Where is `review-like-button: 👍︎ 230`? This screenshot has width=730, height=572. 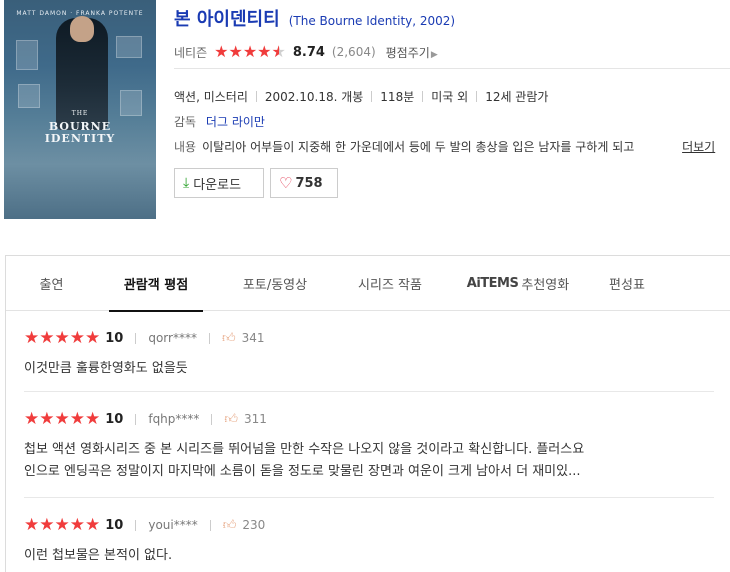
review-like-button: 👍︎ 230 is located at coordinates (244, 525).